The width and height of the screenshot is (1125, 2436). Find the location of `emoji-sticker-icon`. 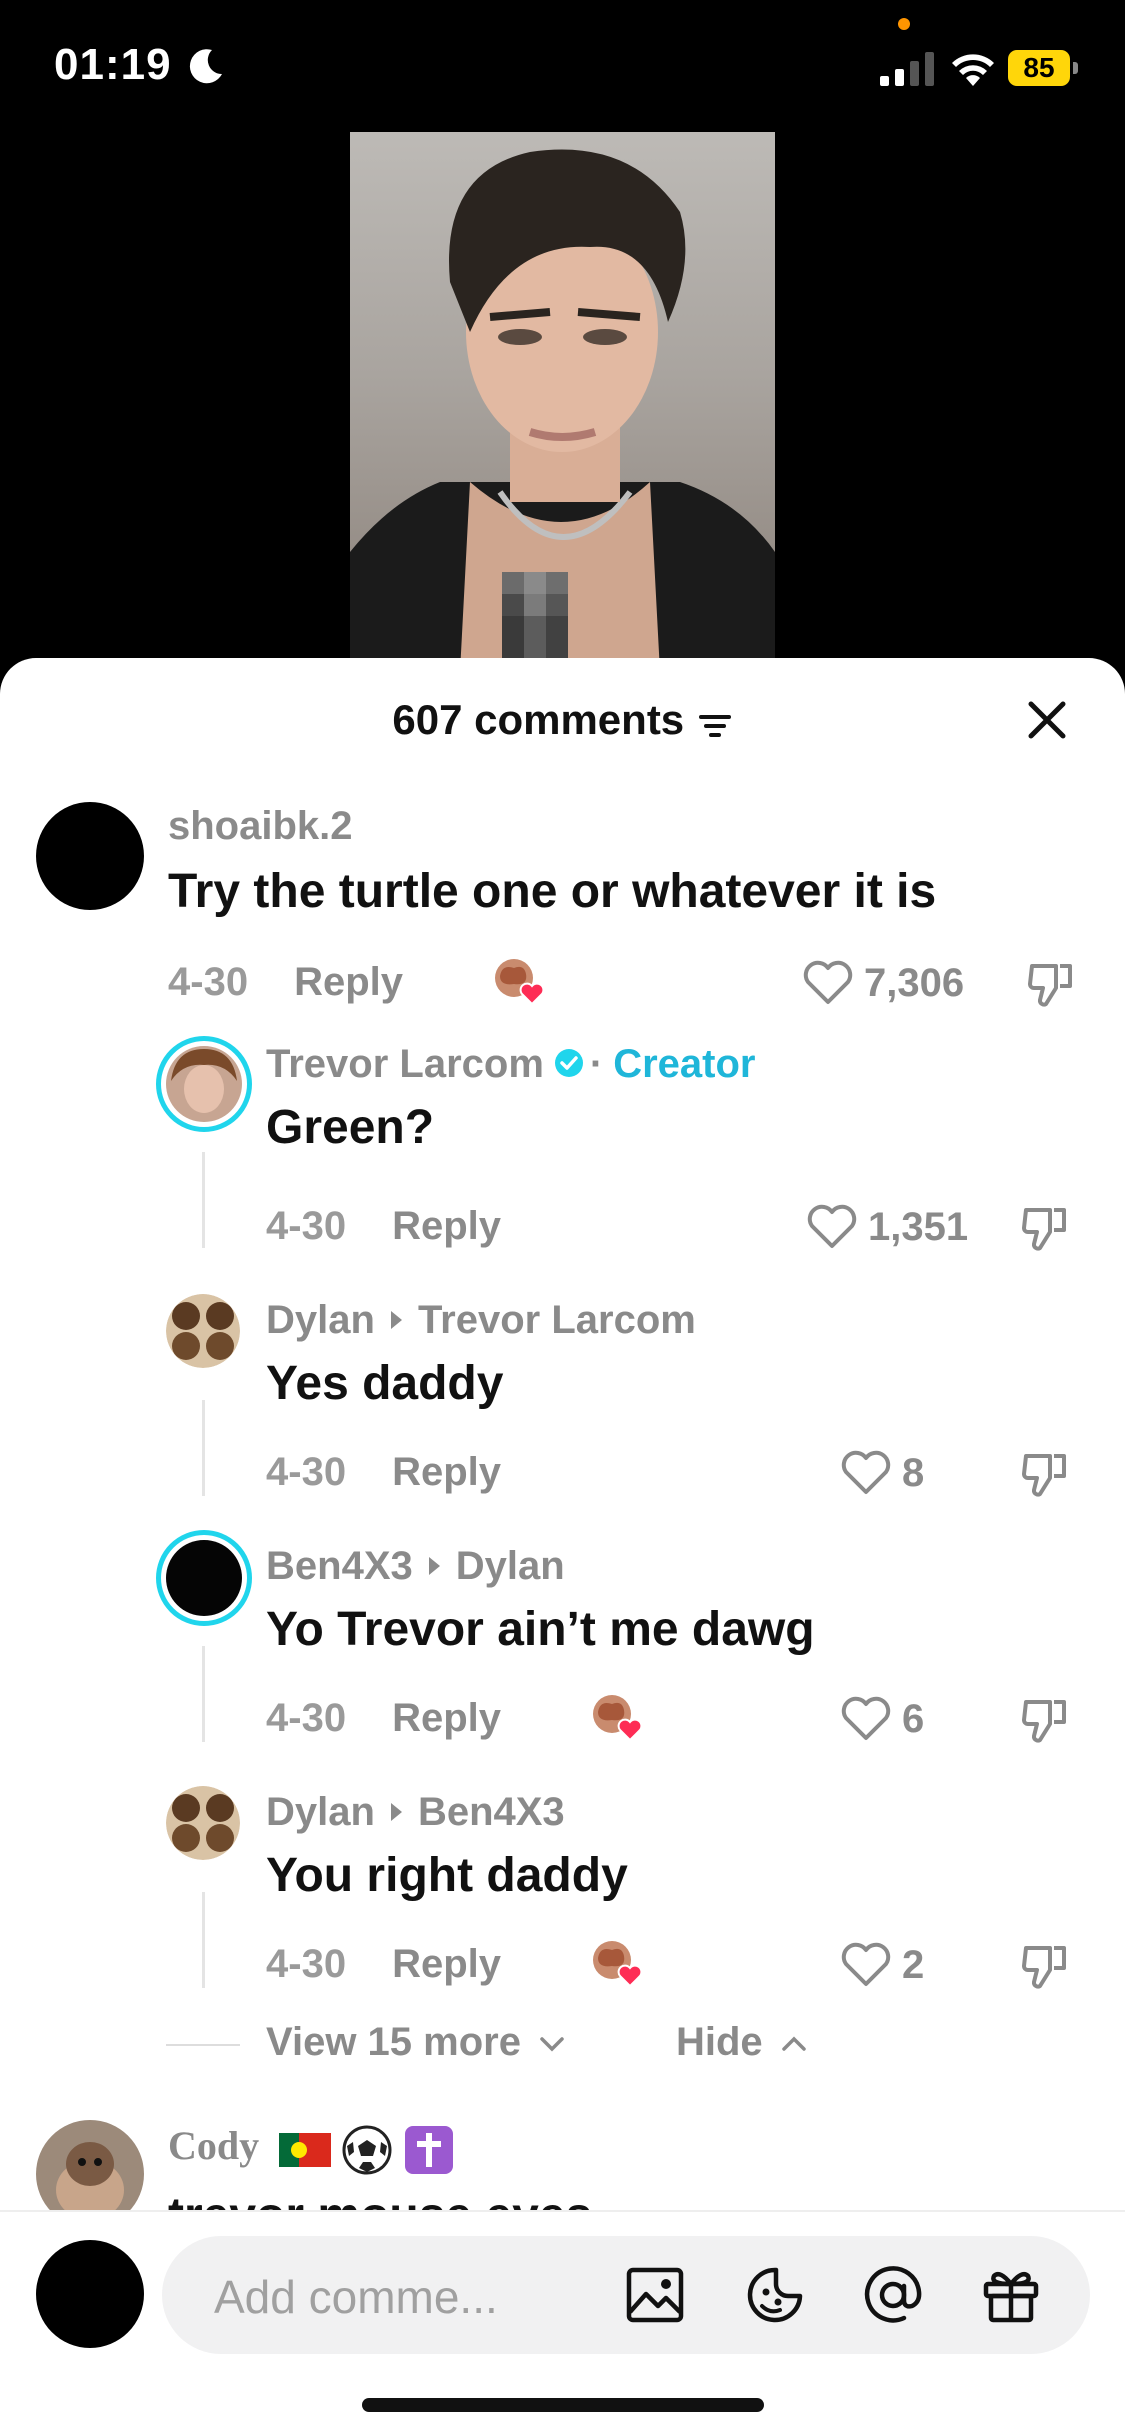

emoji-sticker-icon is located at coordinates (775, 2295).